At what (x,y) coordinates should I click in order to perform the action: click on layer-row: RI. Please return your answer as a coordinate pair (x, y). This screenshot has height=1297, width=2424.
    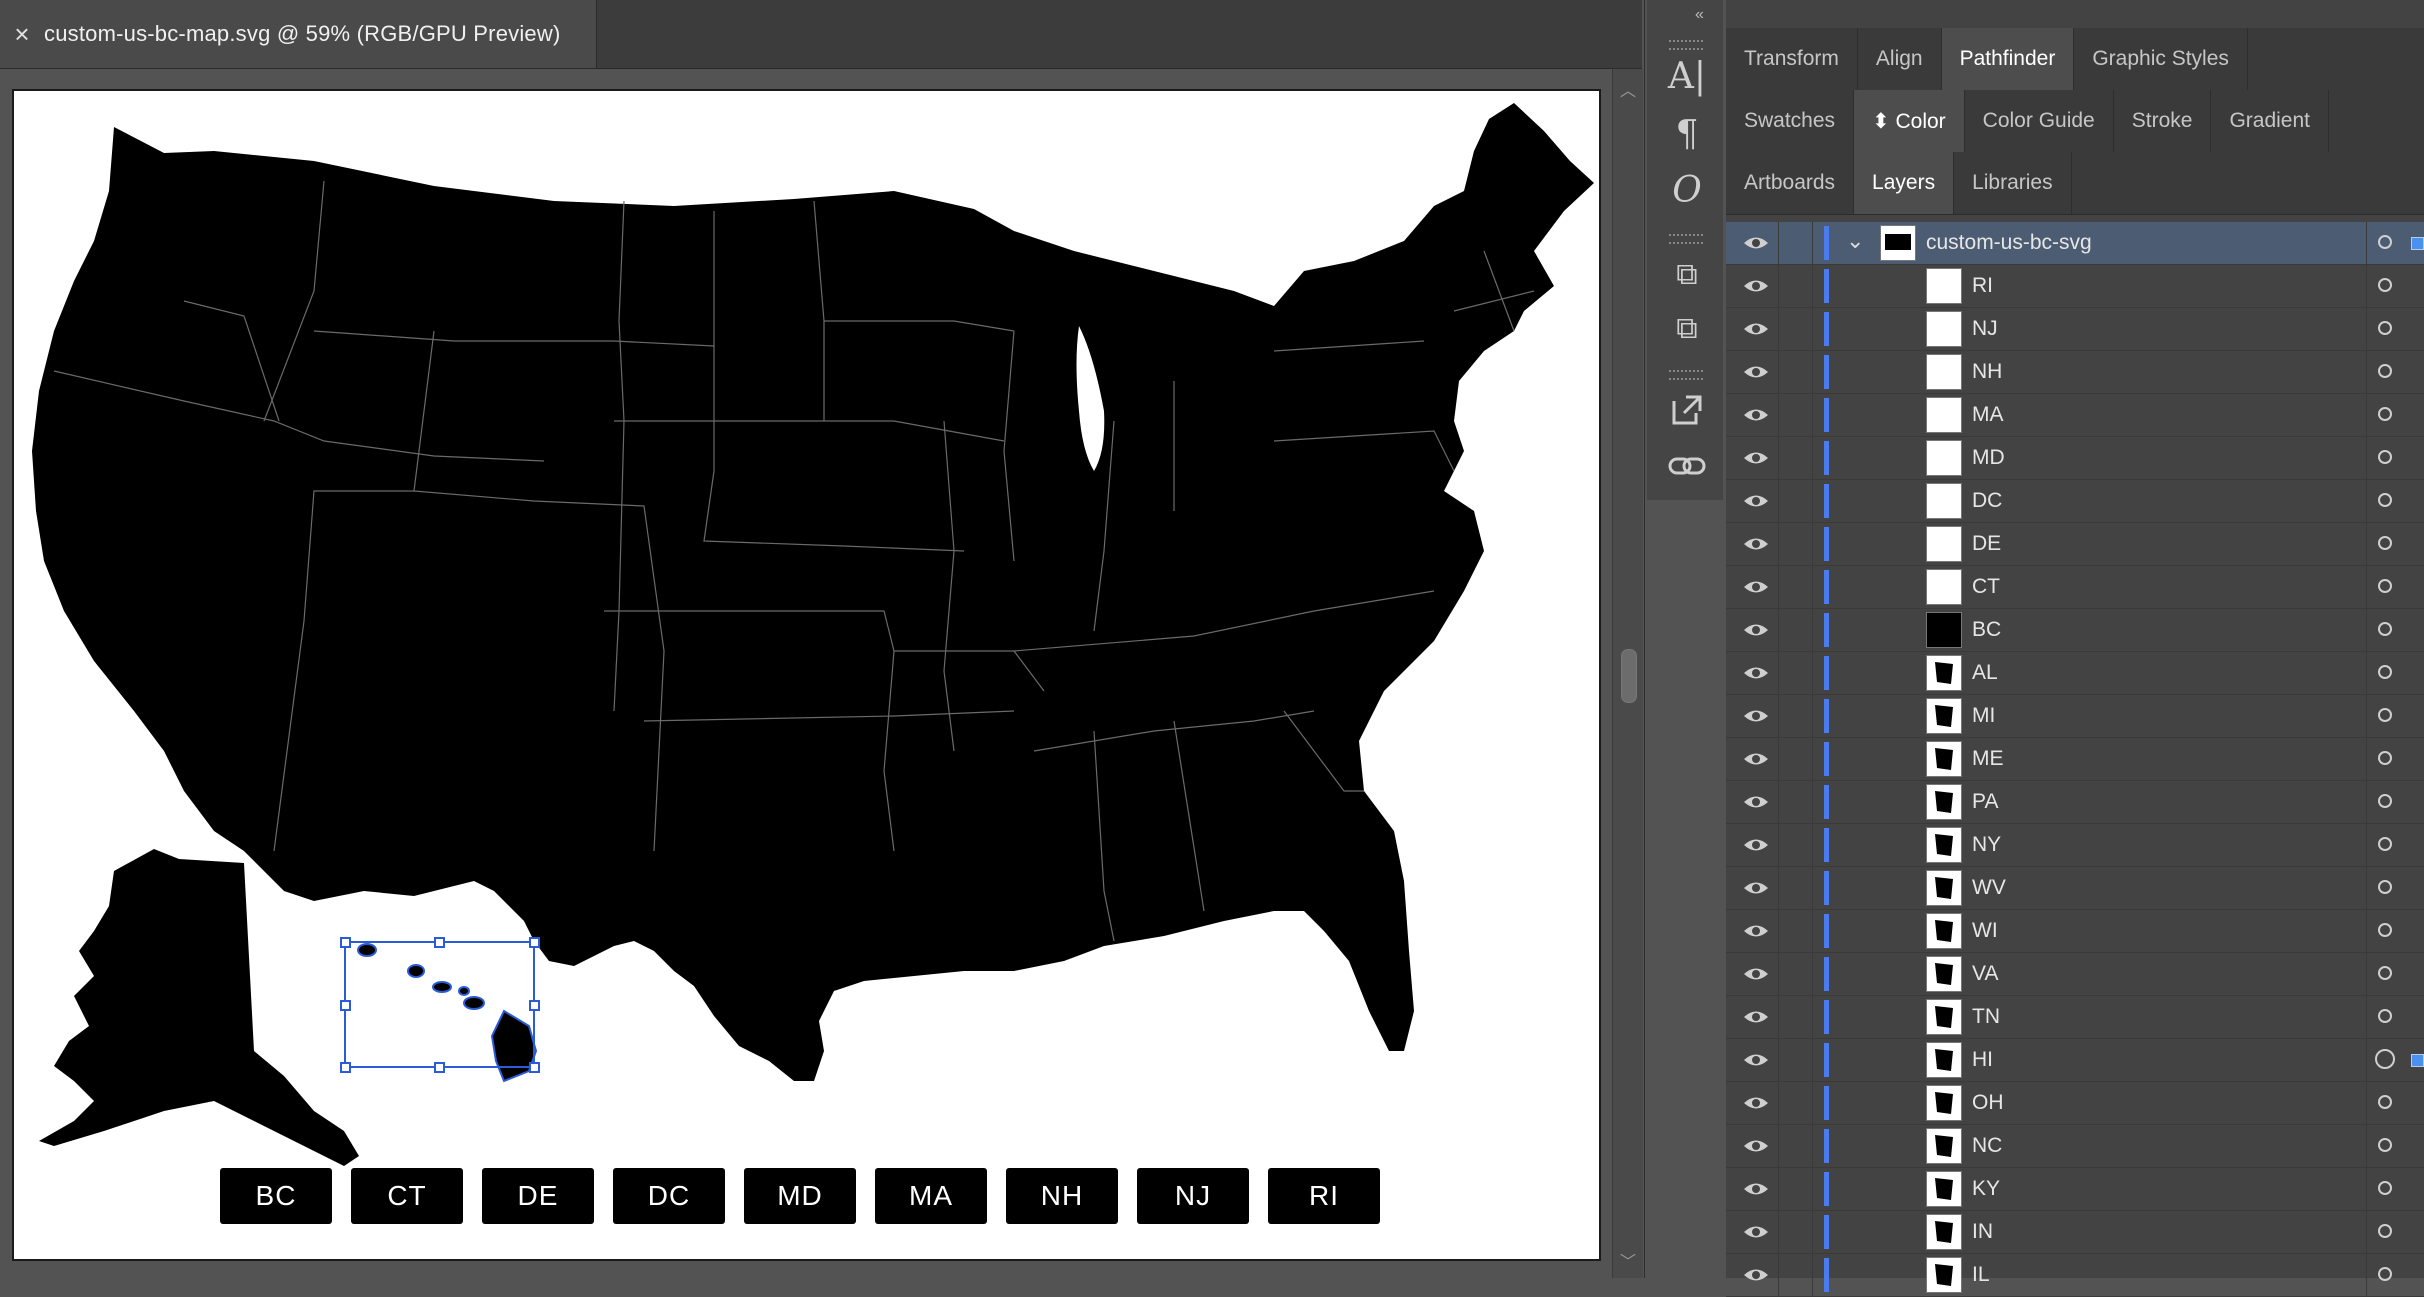
    Looking at the image, I should click on (2075, 286).